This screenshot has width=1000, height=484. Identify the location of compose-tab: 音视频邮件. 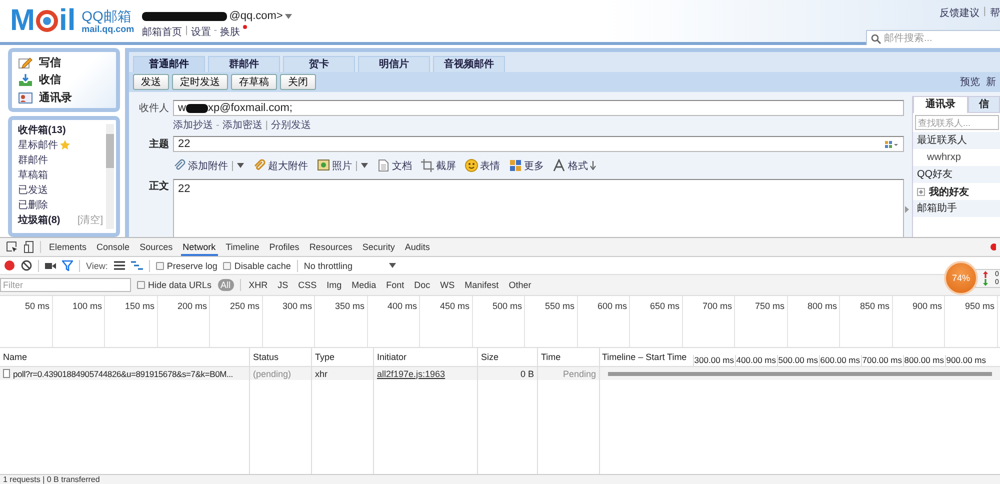
(469, 64).